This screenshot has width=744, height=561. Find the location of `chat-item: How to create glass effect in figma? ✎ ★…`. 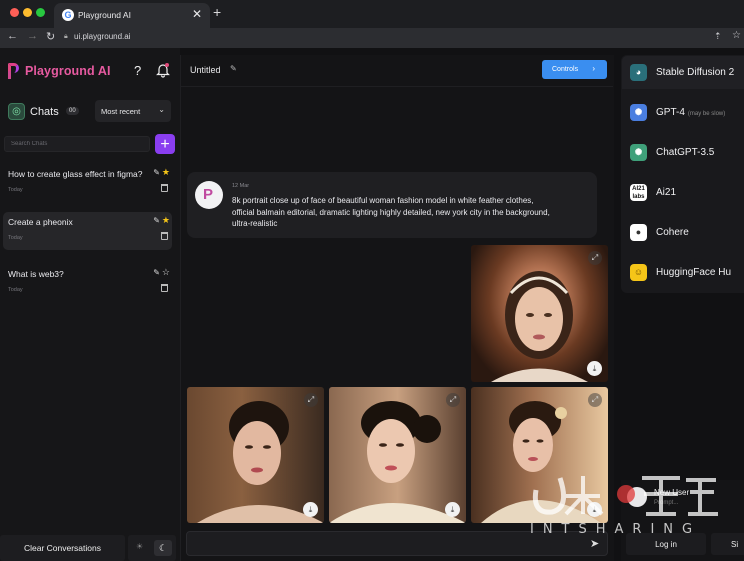

chat-item: How to create glass effect in figma? ✎ ★… is located at coordinates (87, 183).